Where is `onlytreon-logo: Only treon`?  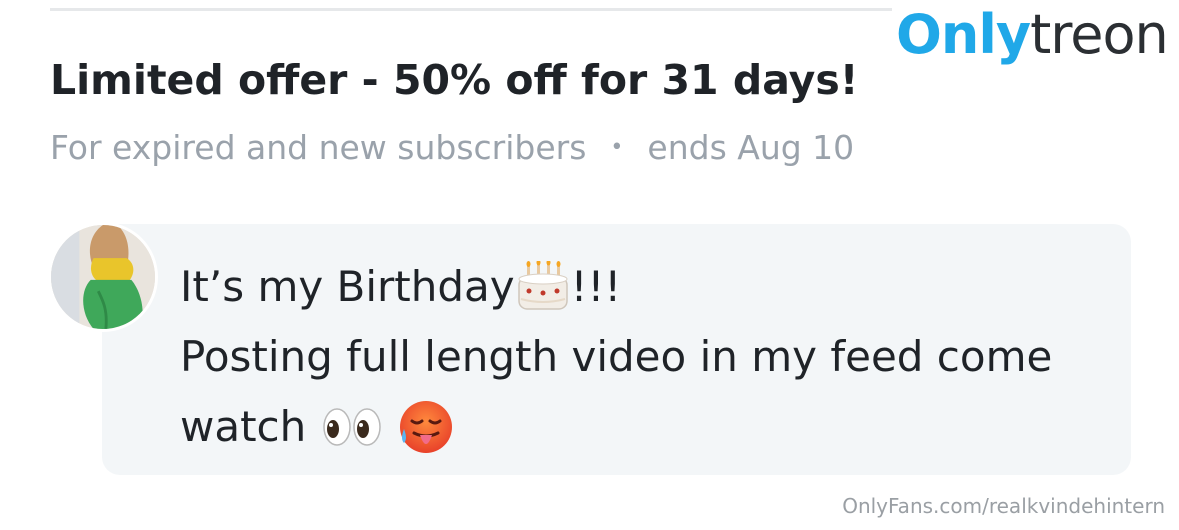 onlytreon-logo: Only treon is located at coordinates (1032, 35).